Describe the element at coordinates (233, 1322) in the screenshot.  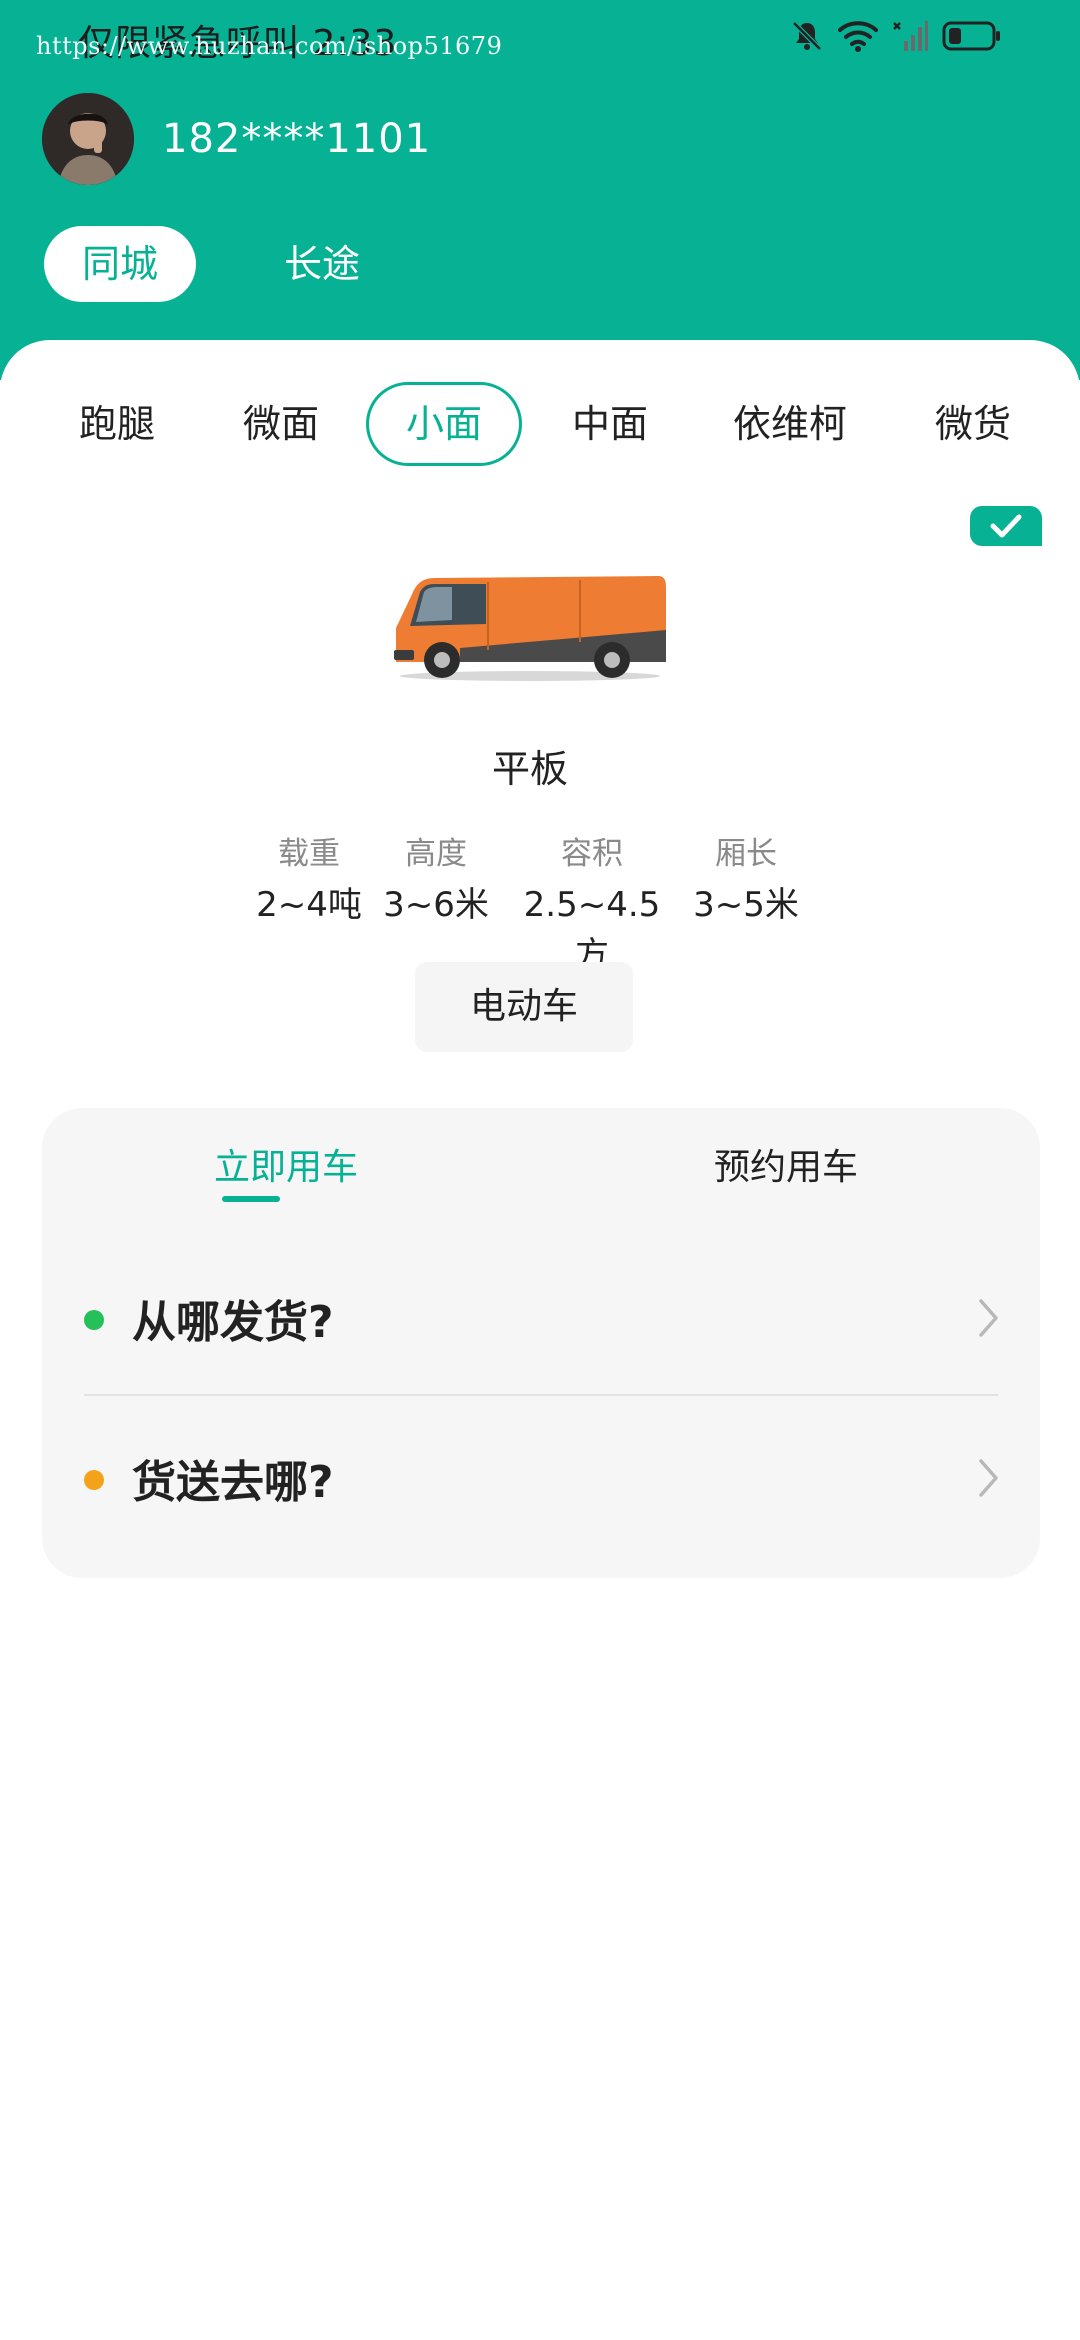
I see `pickup-address-placeholder: 从哪发货?` at that location.